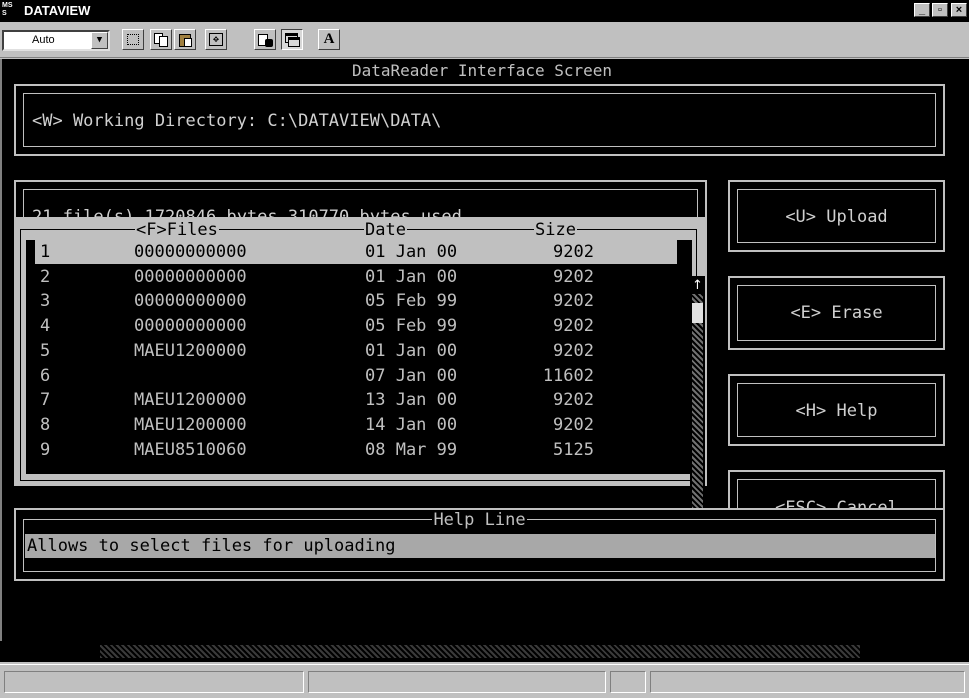 Image resolution: width=969 pixels, height=698 pixels. What do you see at coordinates (697, 313) in the screenshot?
I see `scrollbar-thumb` at bounding box center [697, 313].